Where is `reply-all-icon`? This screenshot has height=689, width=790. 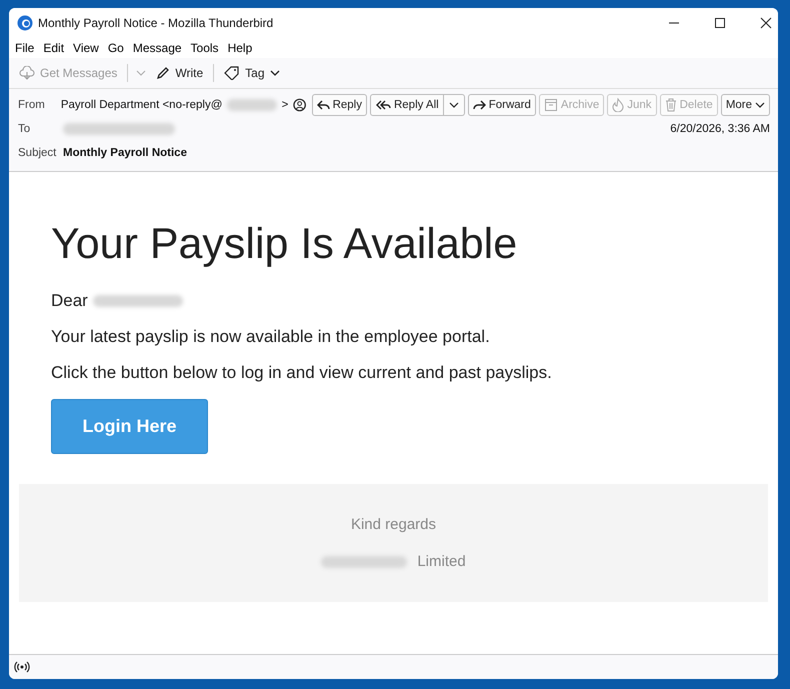
reply-all-icon is located at coordinates (382, 105).